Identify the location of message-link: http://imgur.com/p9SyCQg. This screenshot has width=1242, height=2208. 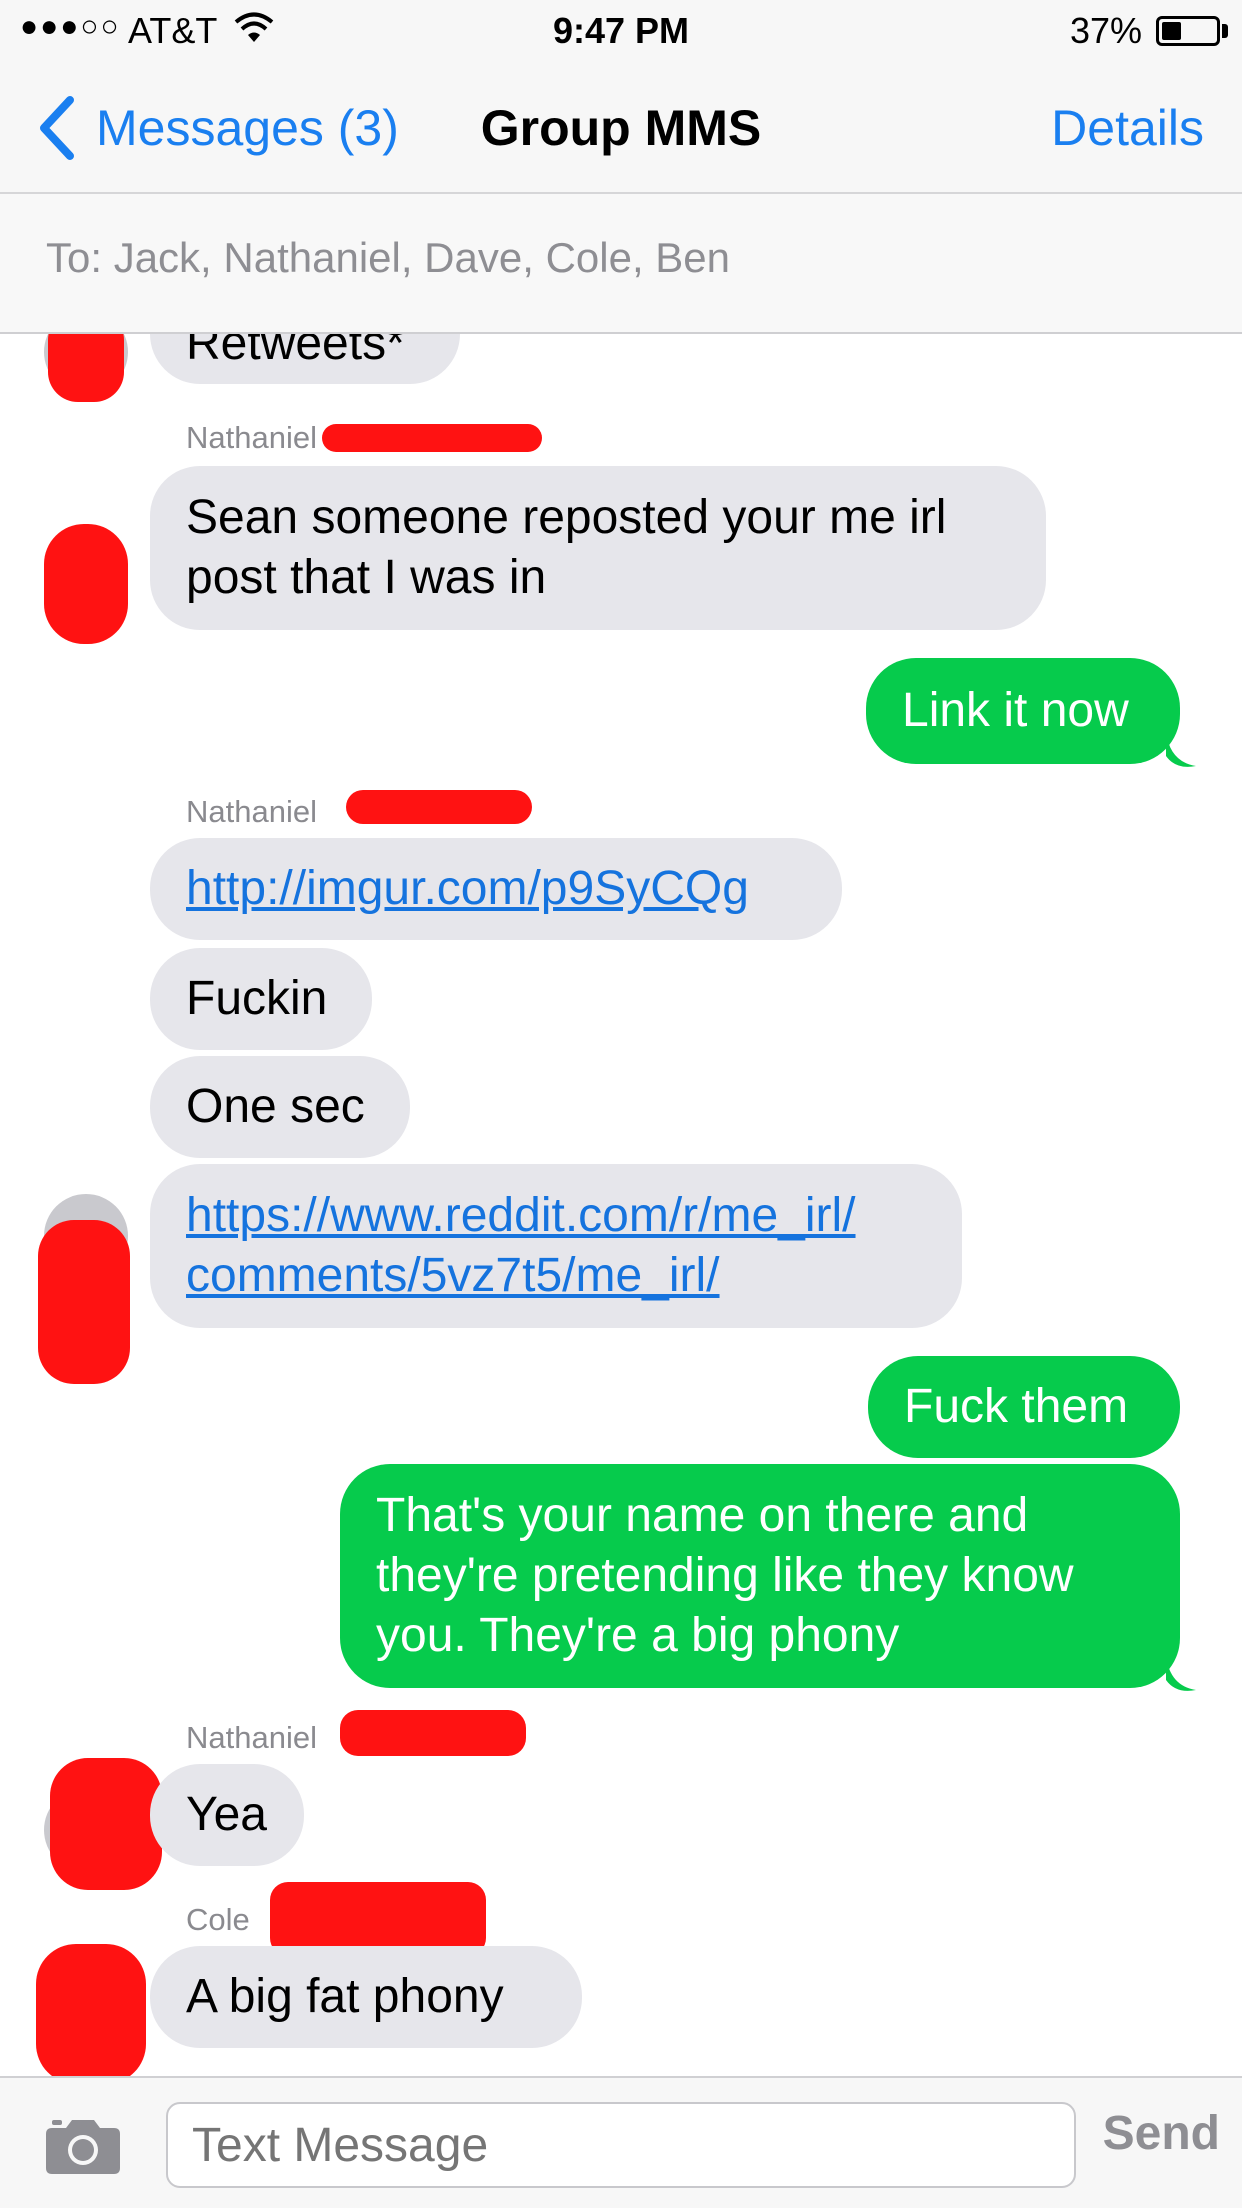
(467, 889).